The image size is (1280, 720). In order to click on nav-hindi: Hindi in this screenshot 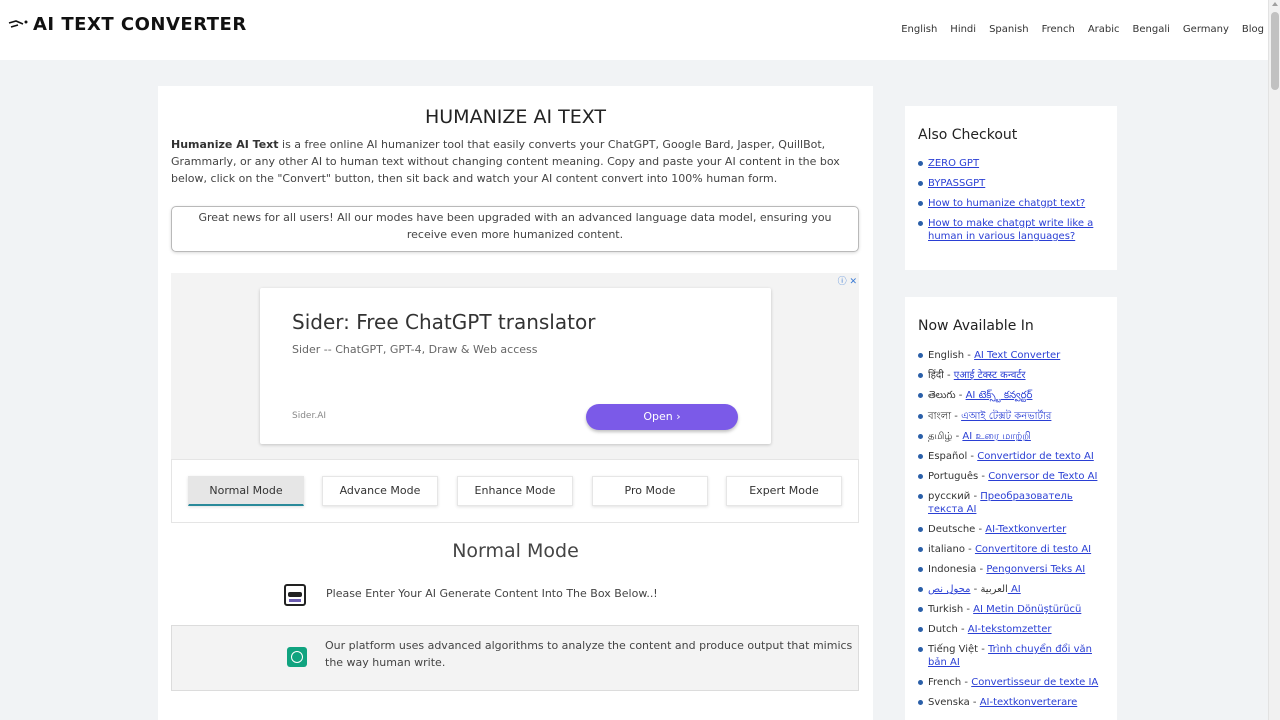, I will do `click(963, 29)`.